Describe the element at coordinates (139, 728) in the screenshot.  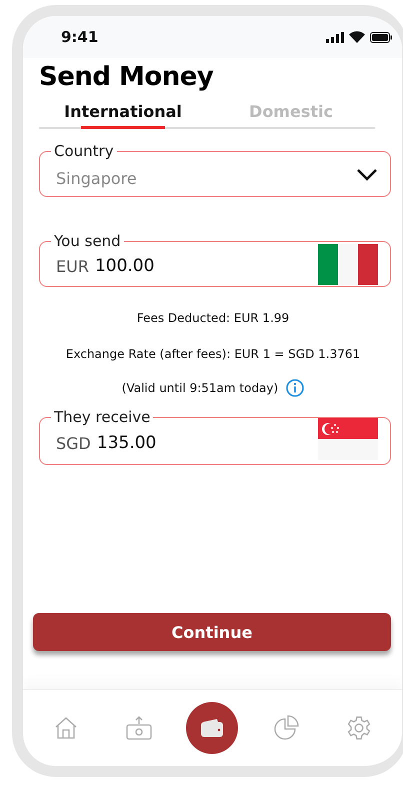
I see `money-transfer-icon` at that location.